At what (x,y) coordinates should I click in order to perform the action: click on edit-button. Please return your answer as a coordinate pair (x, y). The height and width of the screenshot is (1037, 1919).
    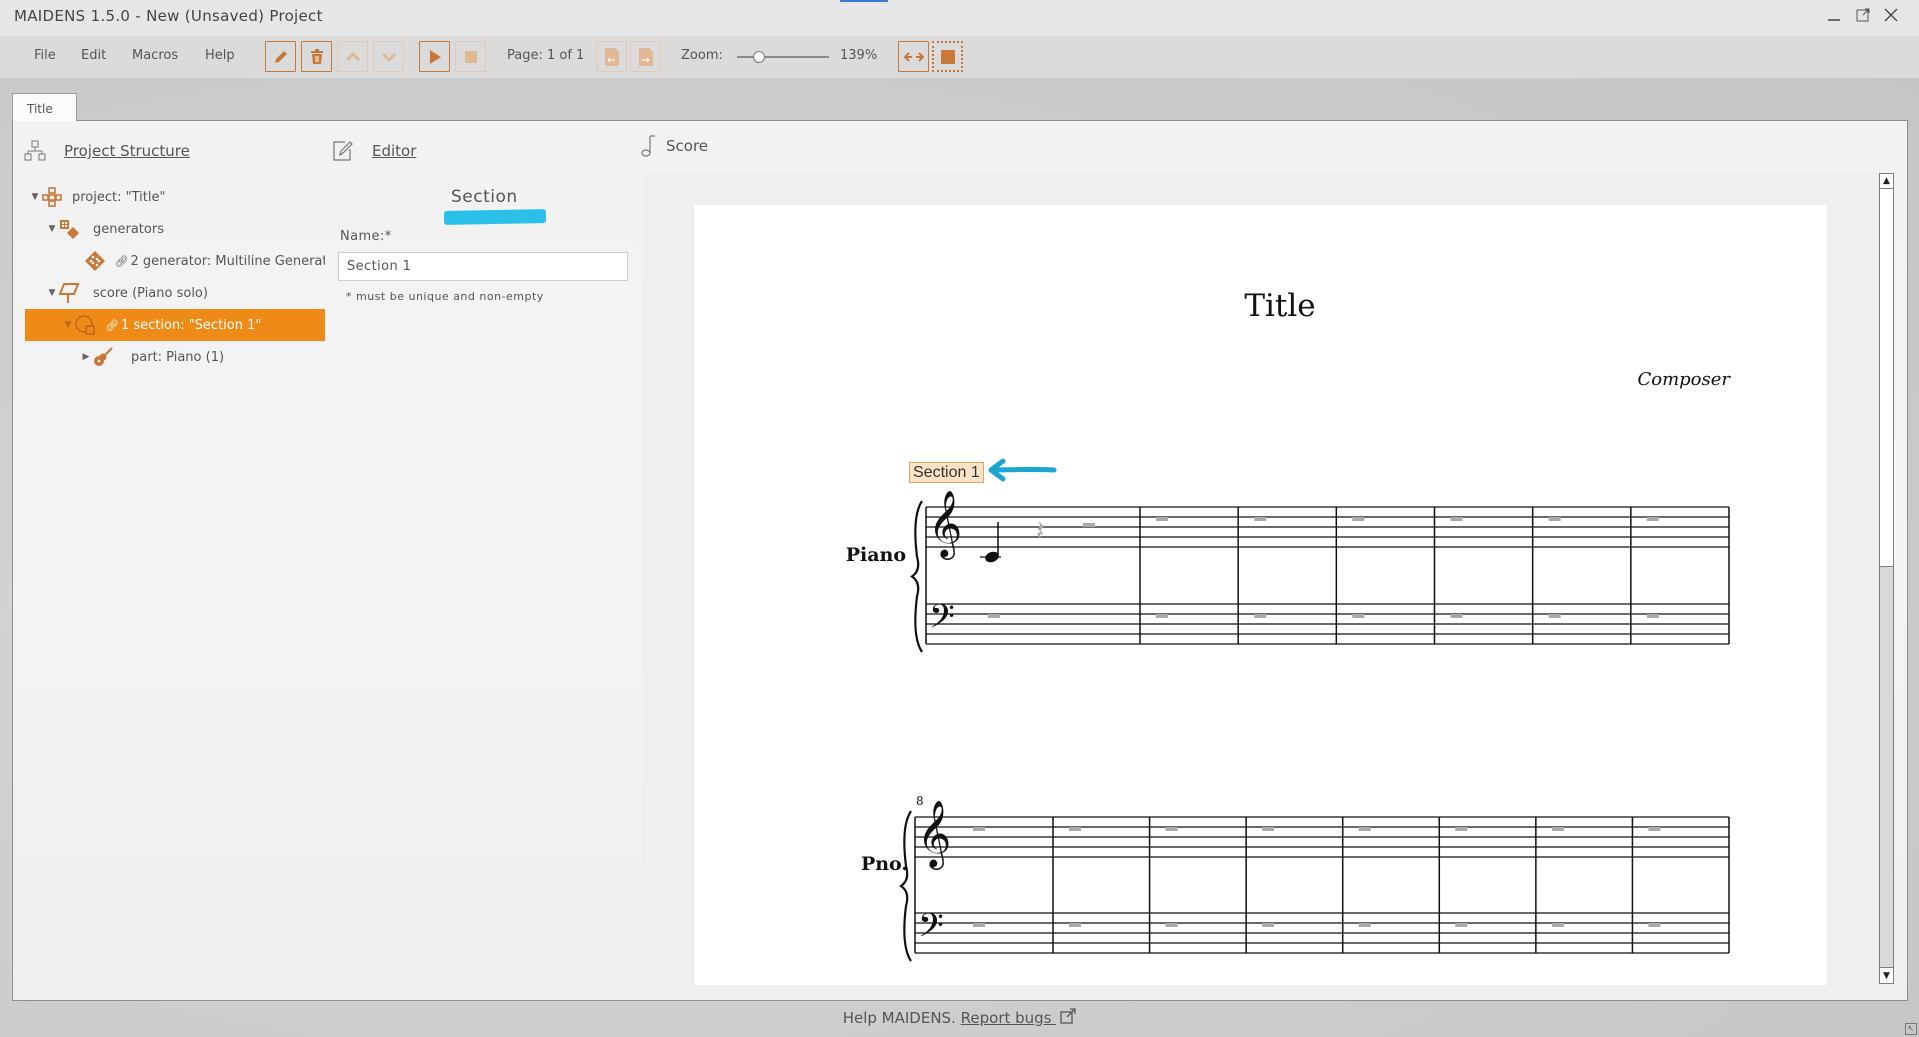
    Looking at the image, I should click on (280, 56).